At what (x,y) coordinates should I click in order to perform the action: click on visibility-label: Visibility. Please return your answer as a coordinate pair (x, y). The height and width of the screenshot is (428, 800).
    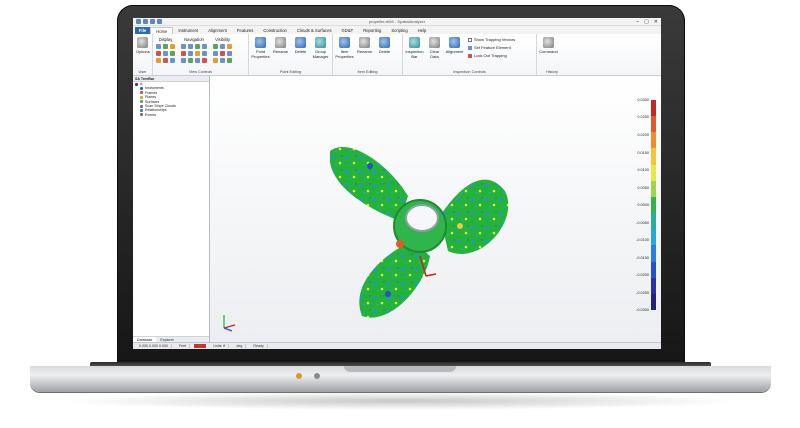
    Looking at the image, I should click on (222, 39).